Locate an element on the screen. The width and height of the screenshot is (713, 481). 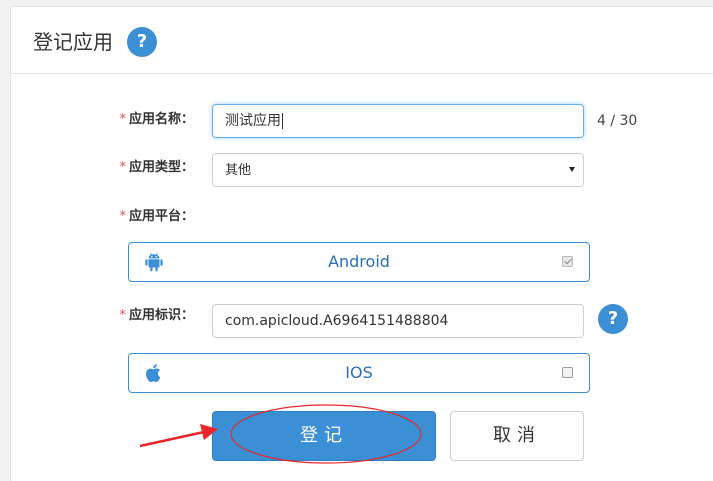
submit-button: 登记 is located at coordinates (324, 436).